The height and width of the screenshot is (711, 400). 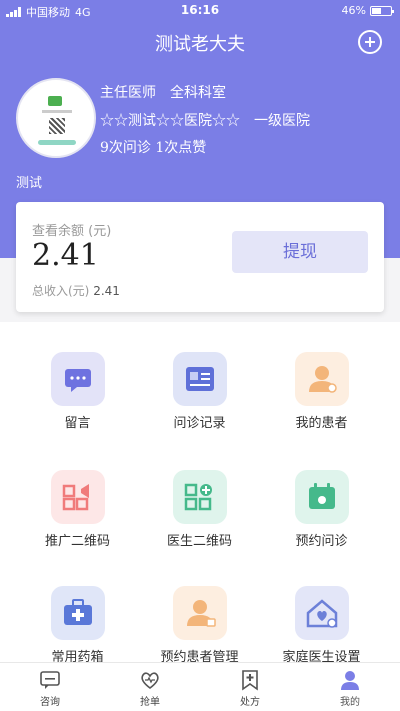 I want to click on balance-value: 2.41, so click(x=65, y=255).